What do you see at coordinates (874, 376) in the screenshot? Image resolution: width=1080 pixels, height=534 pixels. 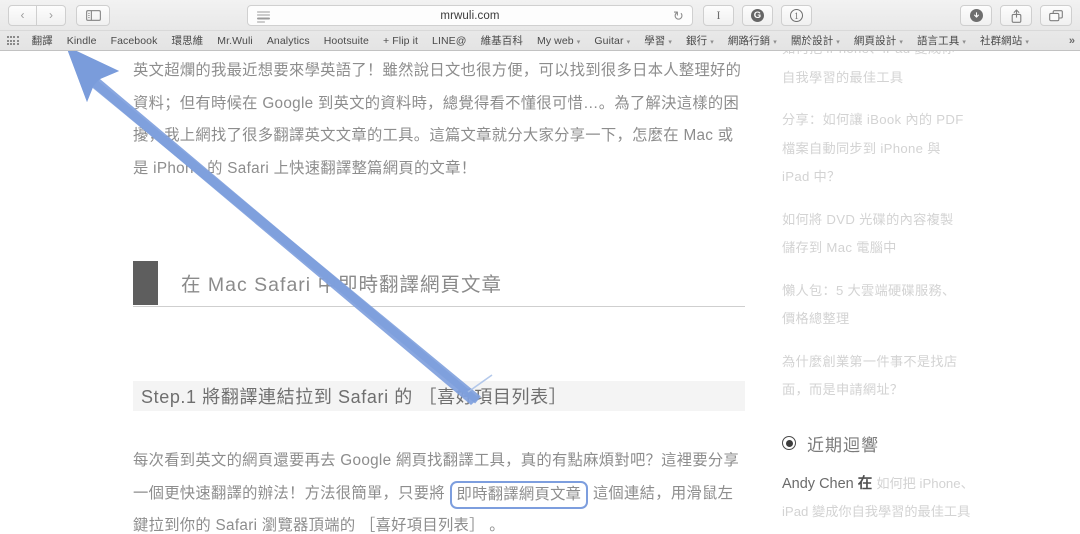 I see `sidebar-post-link: 為什麼創業第一件事不是找店面，而是申請網址？` at bounding box center [874, 376].